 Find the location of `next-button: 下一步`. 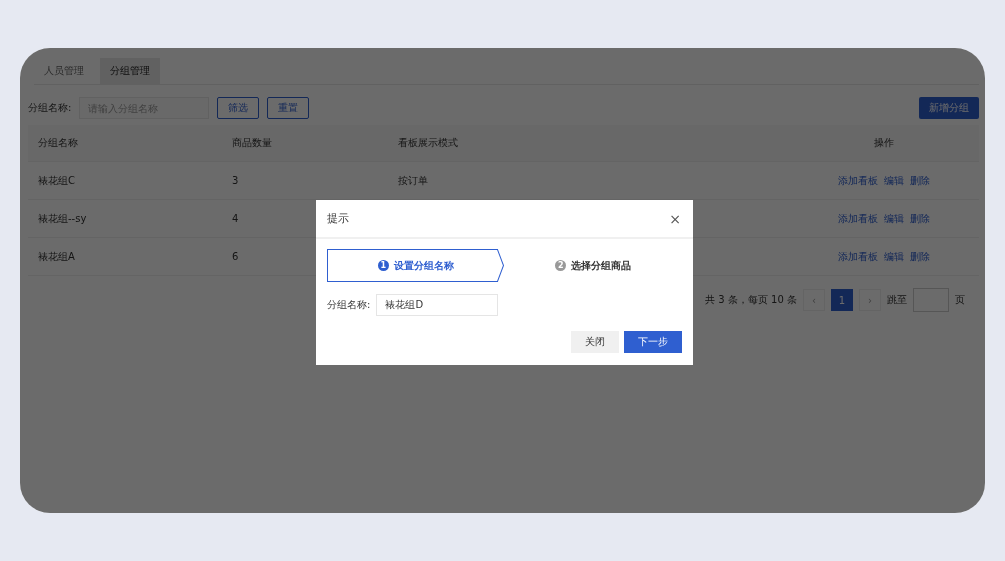

next-button: 下一步 is located at coordinates (653, 342).